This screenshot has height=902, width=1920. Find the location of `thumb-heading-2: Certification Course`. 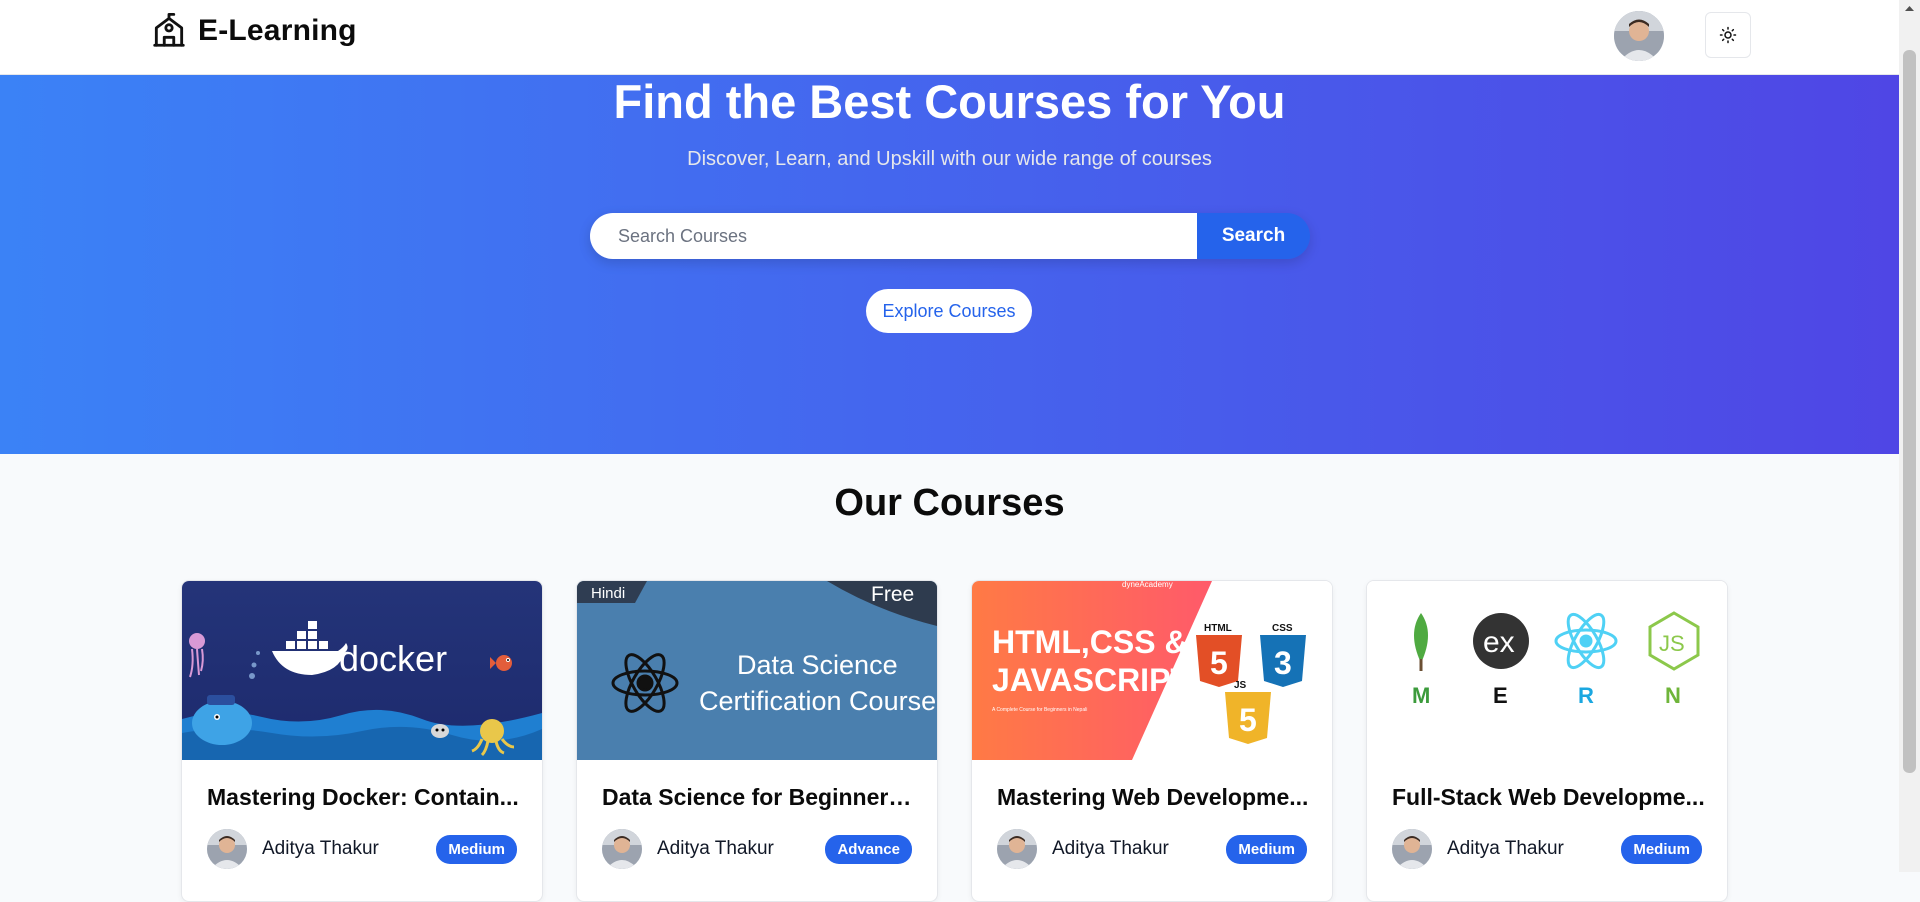

thumb-heading-2: Certification Course is located at coordinates (817, 701).